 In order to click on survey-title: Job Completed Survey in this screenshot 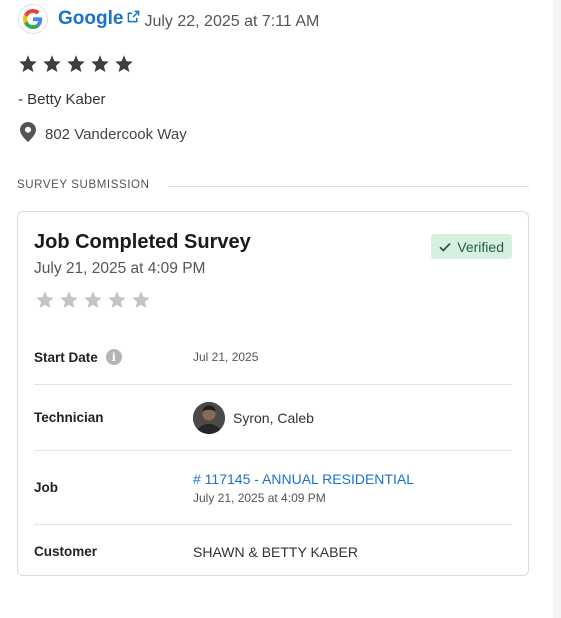, I will do `click(142, 242)`.